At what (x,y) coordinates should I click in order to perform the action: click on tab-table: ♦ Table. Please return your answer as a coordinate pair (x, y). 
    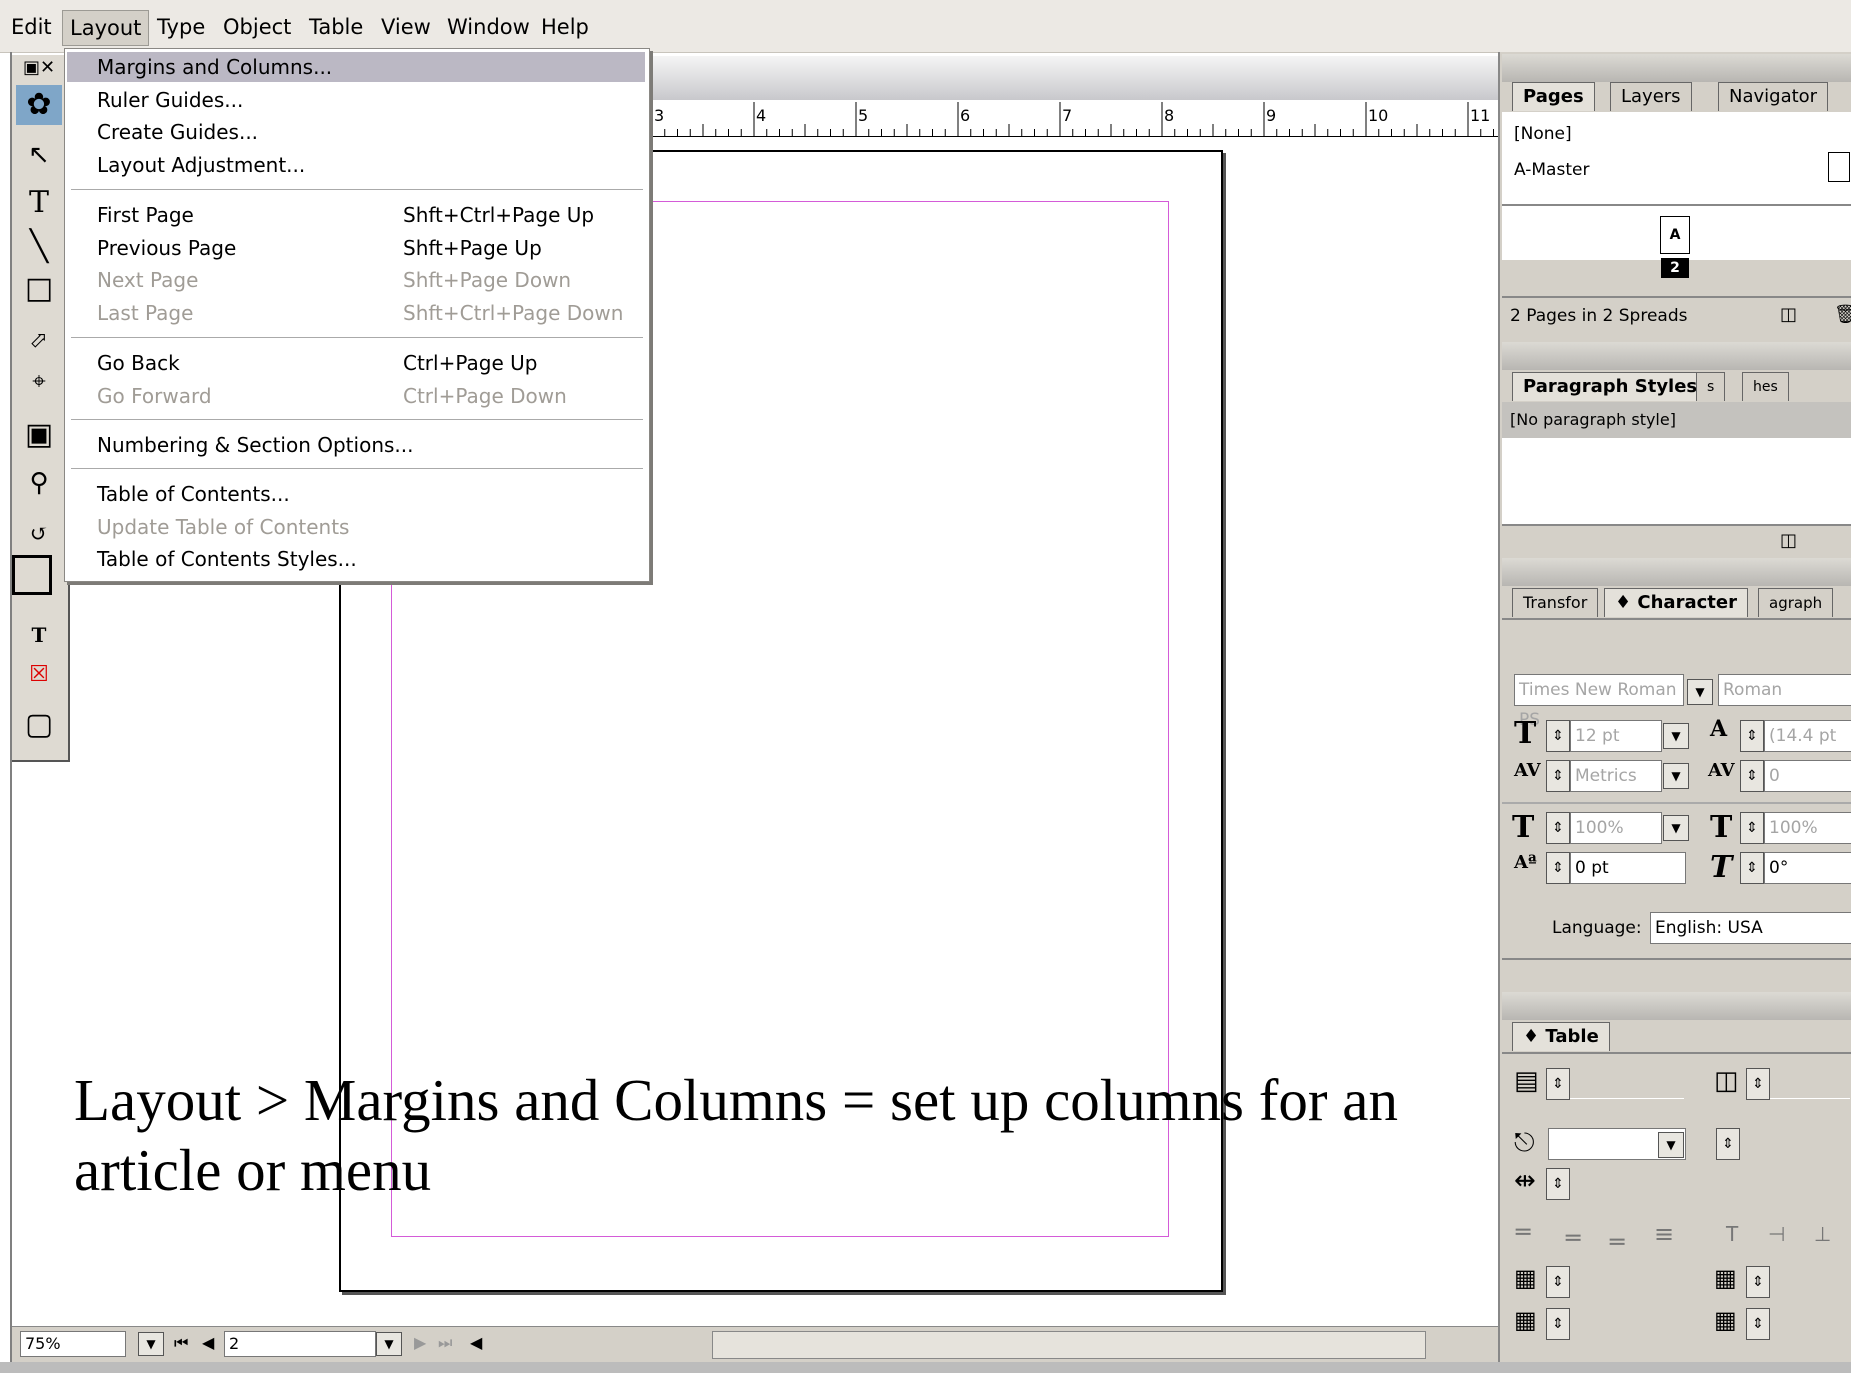
    Looking at the image, I should click on (1561, 1036).